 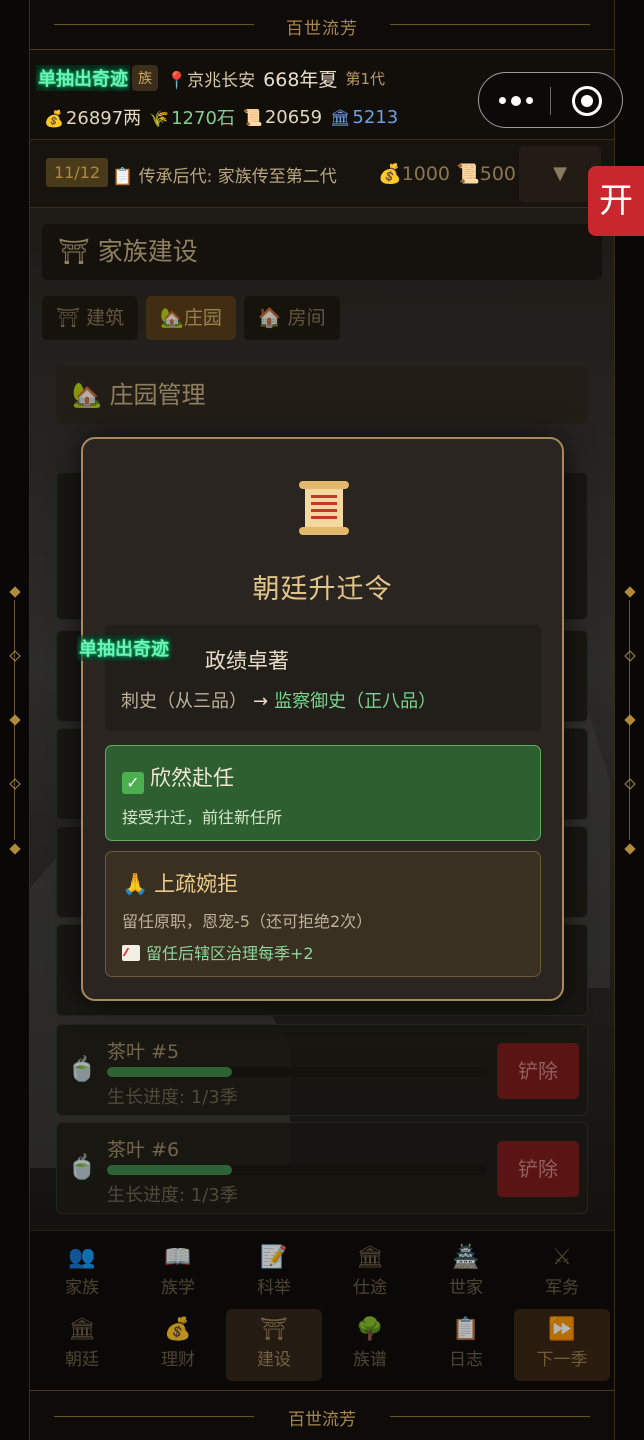 What do you see at coordinates (131, 953) in the screenshot?
I see `chart-up-icon` at bounding box center [131, 953].